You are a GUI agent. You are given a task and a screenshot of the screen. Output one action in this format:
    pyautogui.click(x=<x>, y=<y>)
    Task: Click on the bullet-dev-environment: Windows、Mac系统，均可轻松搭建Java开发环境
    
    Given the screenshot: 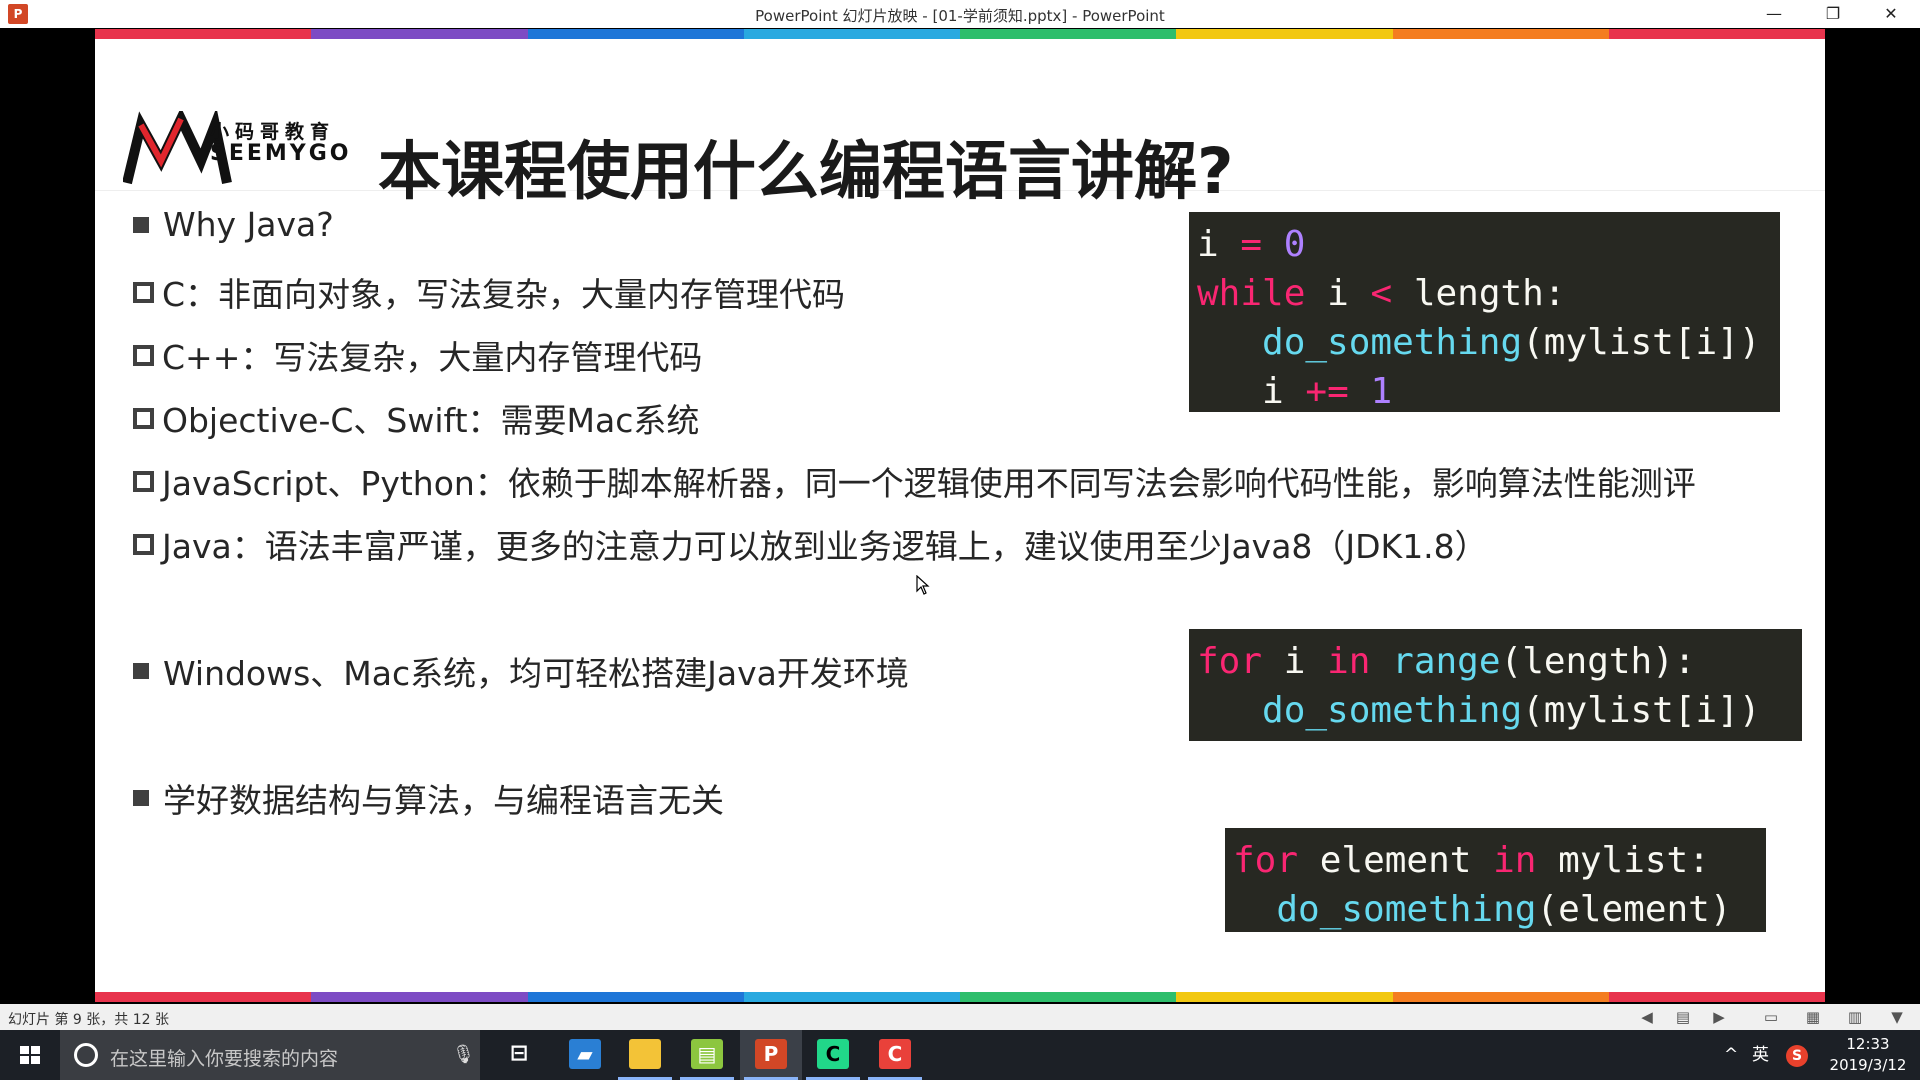 What is the action you would take?
    pyautogui.click(x=521, y=671)
    